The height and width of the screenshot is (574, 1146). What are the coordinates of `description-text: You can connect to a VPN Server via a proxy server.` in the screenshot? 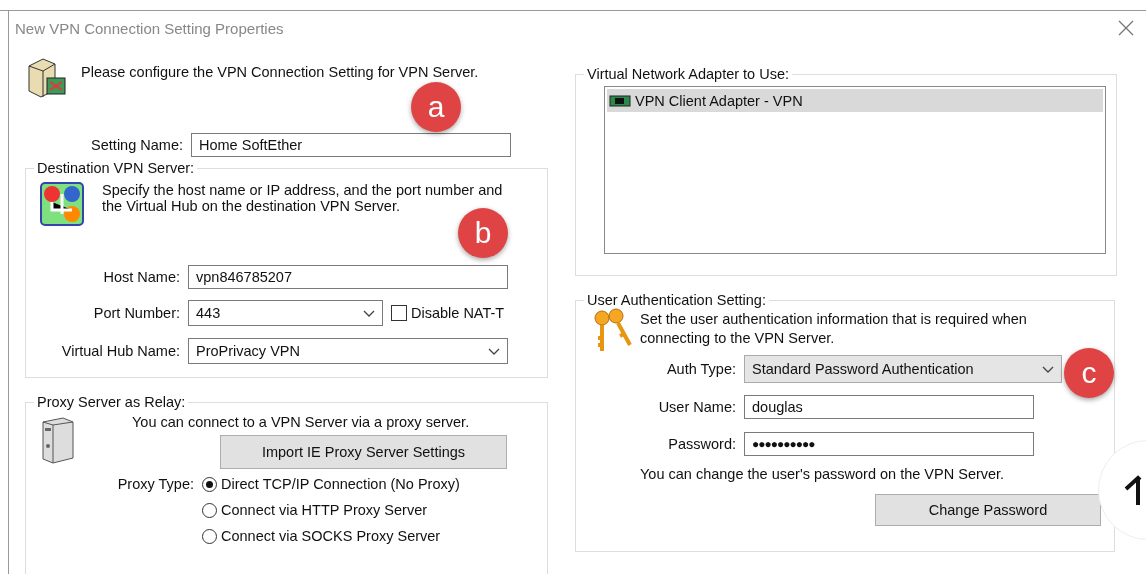 It's located at (301, 422).